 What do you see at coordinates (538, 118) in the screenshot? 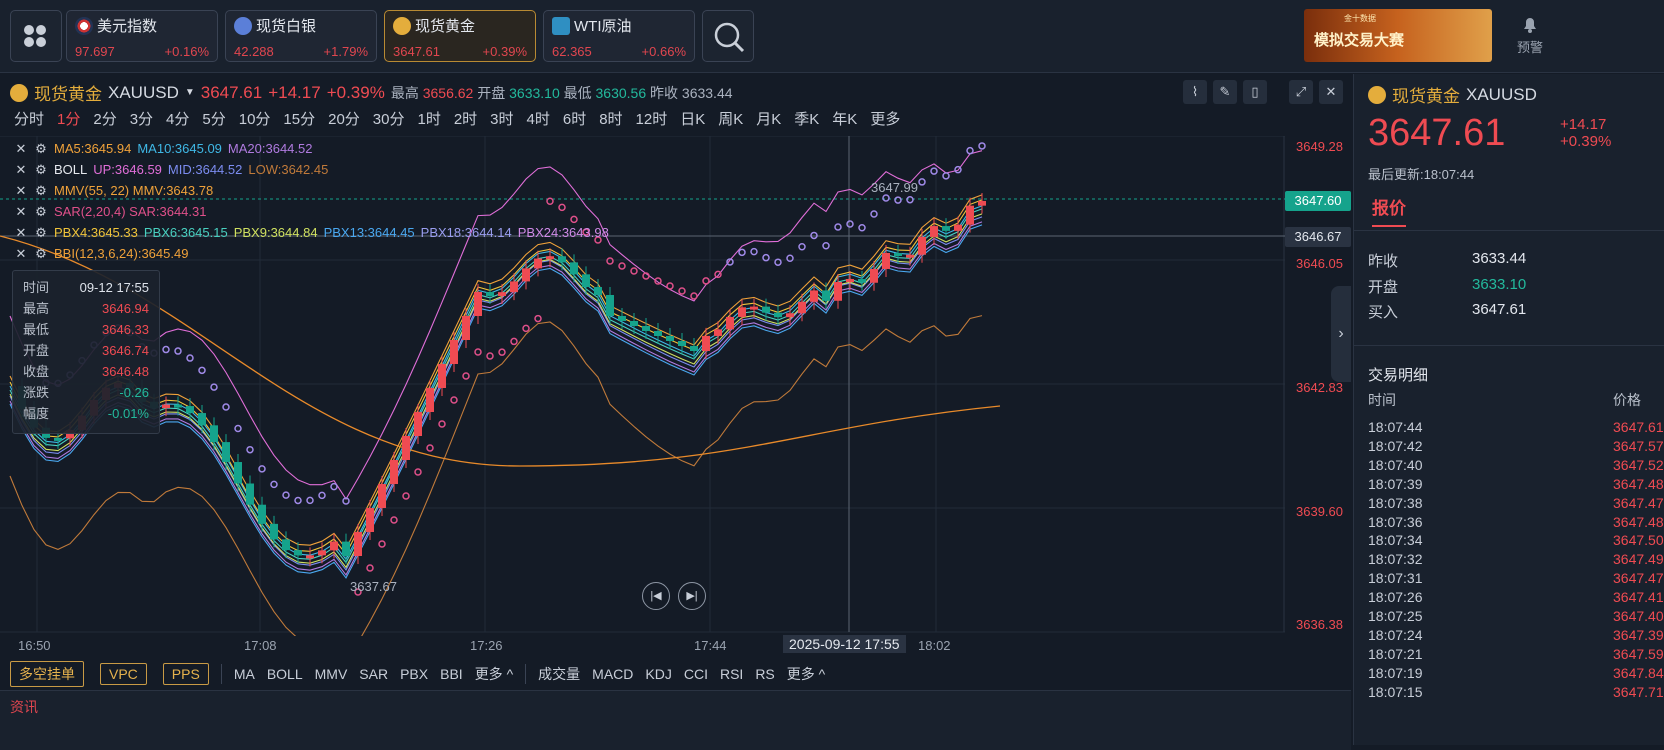
I see `period-tab: 4时` at bounding box center [538, 118].